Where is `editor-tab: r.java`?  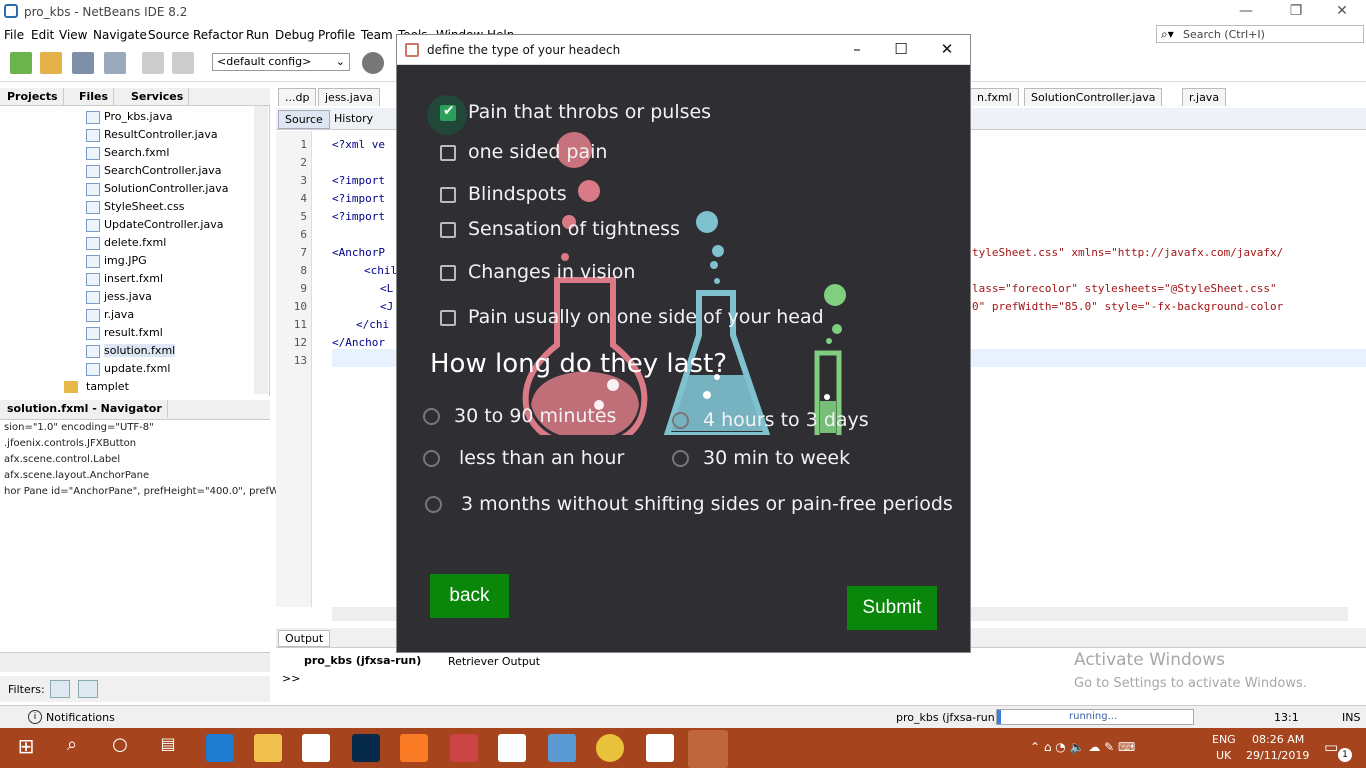
editor-tab: r.java is located at coordinates (1204, 97).